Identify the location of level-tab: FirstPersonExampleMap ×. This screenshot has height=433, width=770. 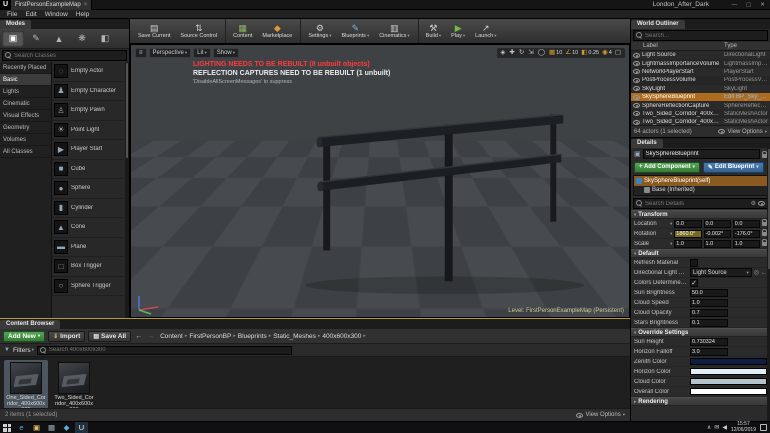
(52, 5).